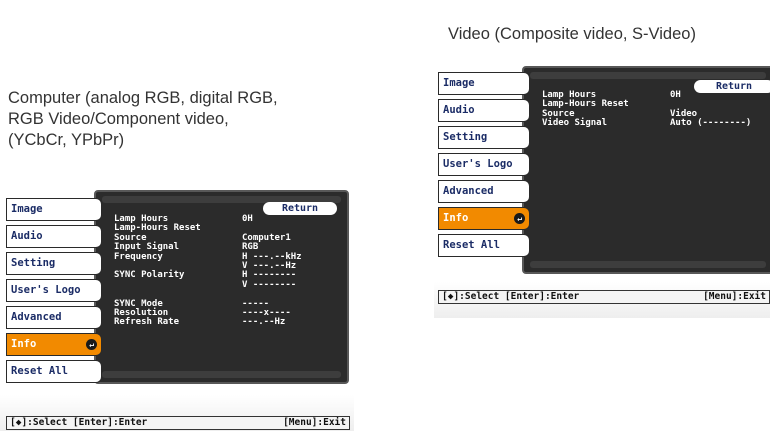  What do you see at coordinates (269, 284) in the screenshot?
I see `info-row: V --------` at bounding box center [269, 284].